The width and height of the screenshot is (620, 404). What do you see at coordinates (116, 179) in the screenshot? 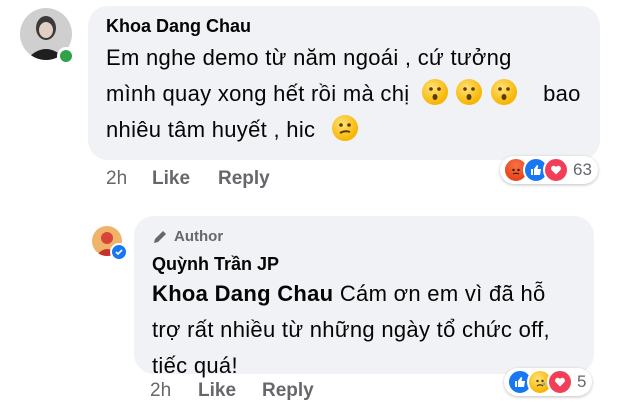
I see `comment-time: 2h` at bounding box center [116, 179].